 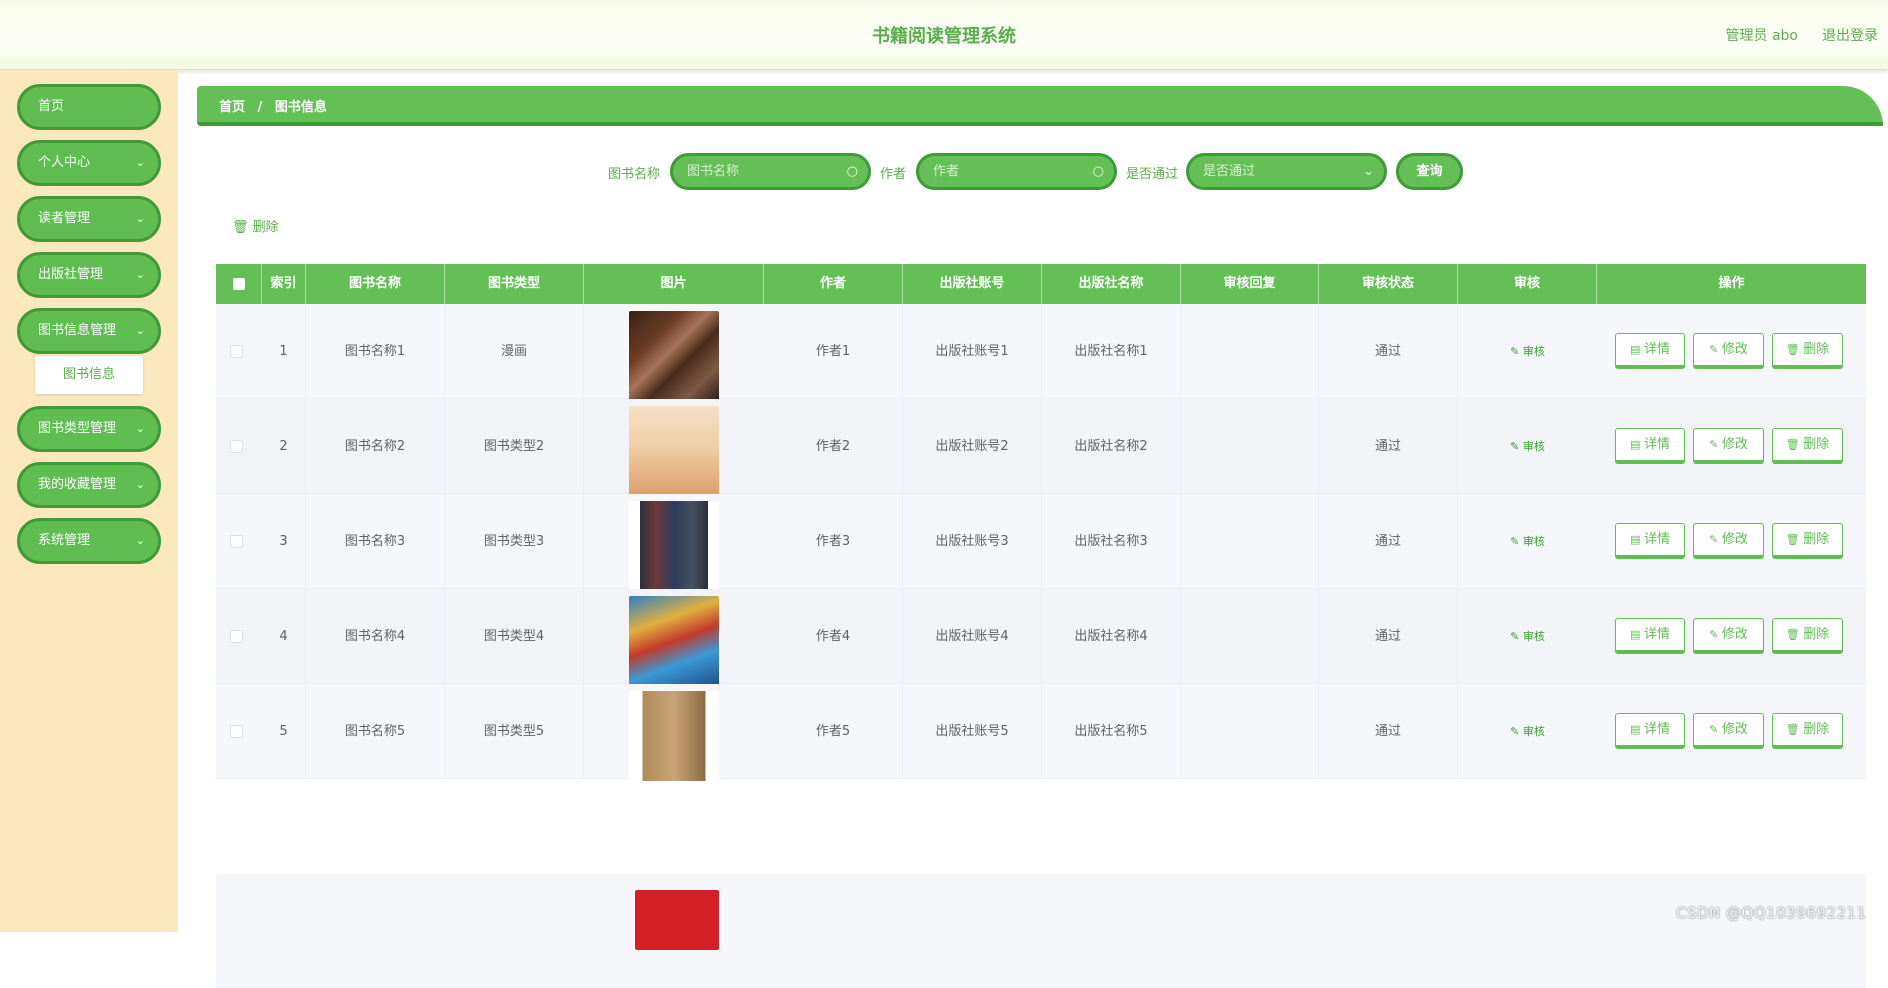 What do you see at coordinates (1111, 284) in the screenshot?
I see `column-header: 出版社名称` at bounding box center [1111, 284].